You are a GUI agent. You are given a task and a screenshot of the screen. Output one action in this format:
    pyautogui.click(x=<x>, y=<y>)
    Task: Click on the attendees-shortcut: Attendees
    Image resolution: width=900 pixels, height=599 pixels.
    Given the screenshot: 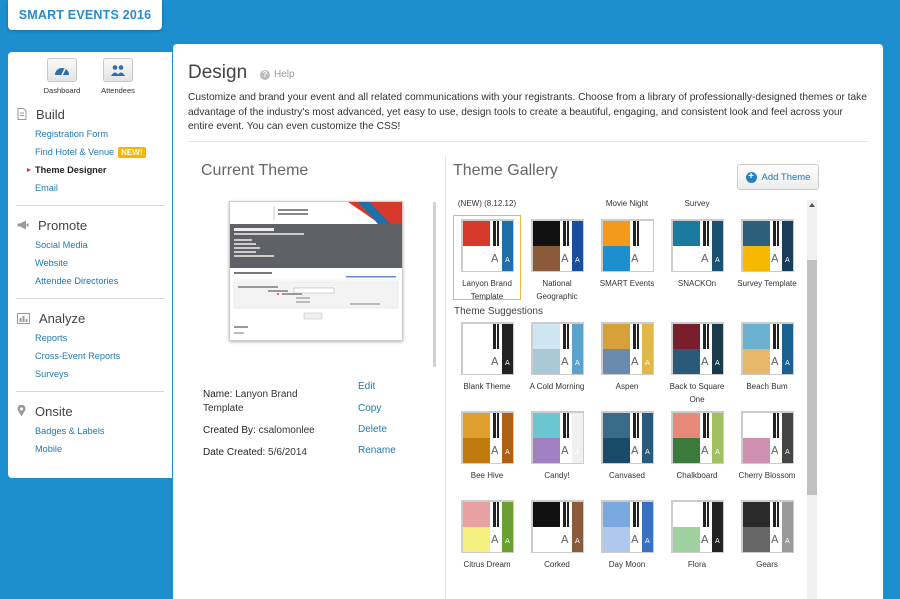 What is the action you would take?
    pyautogui.click(x=118, y=76)
    